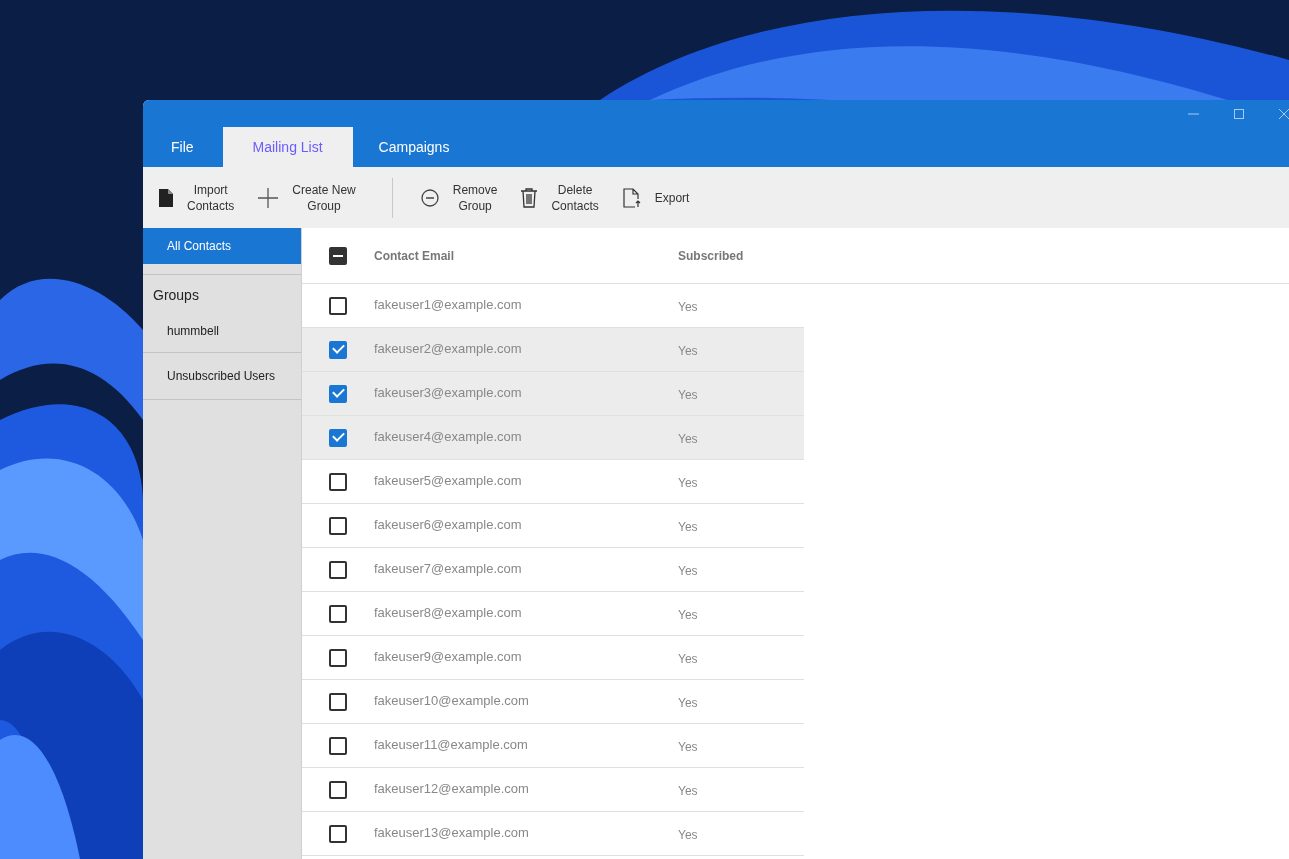 This screenshot has width=1289, height=859. I want to click on close-icon, so click(1284, 113).